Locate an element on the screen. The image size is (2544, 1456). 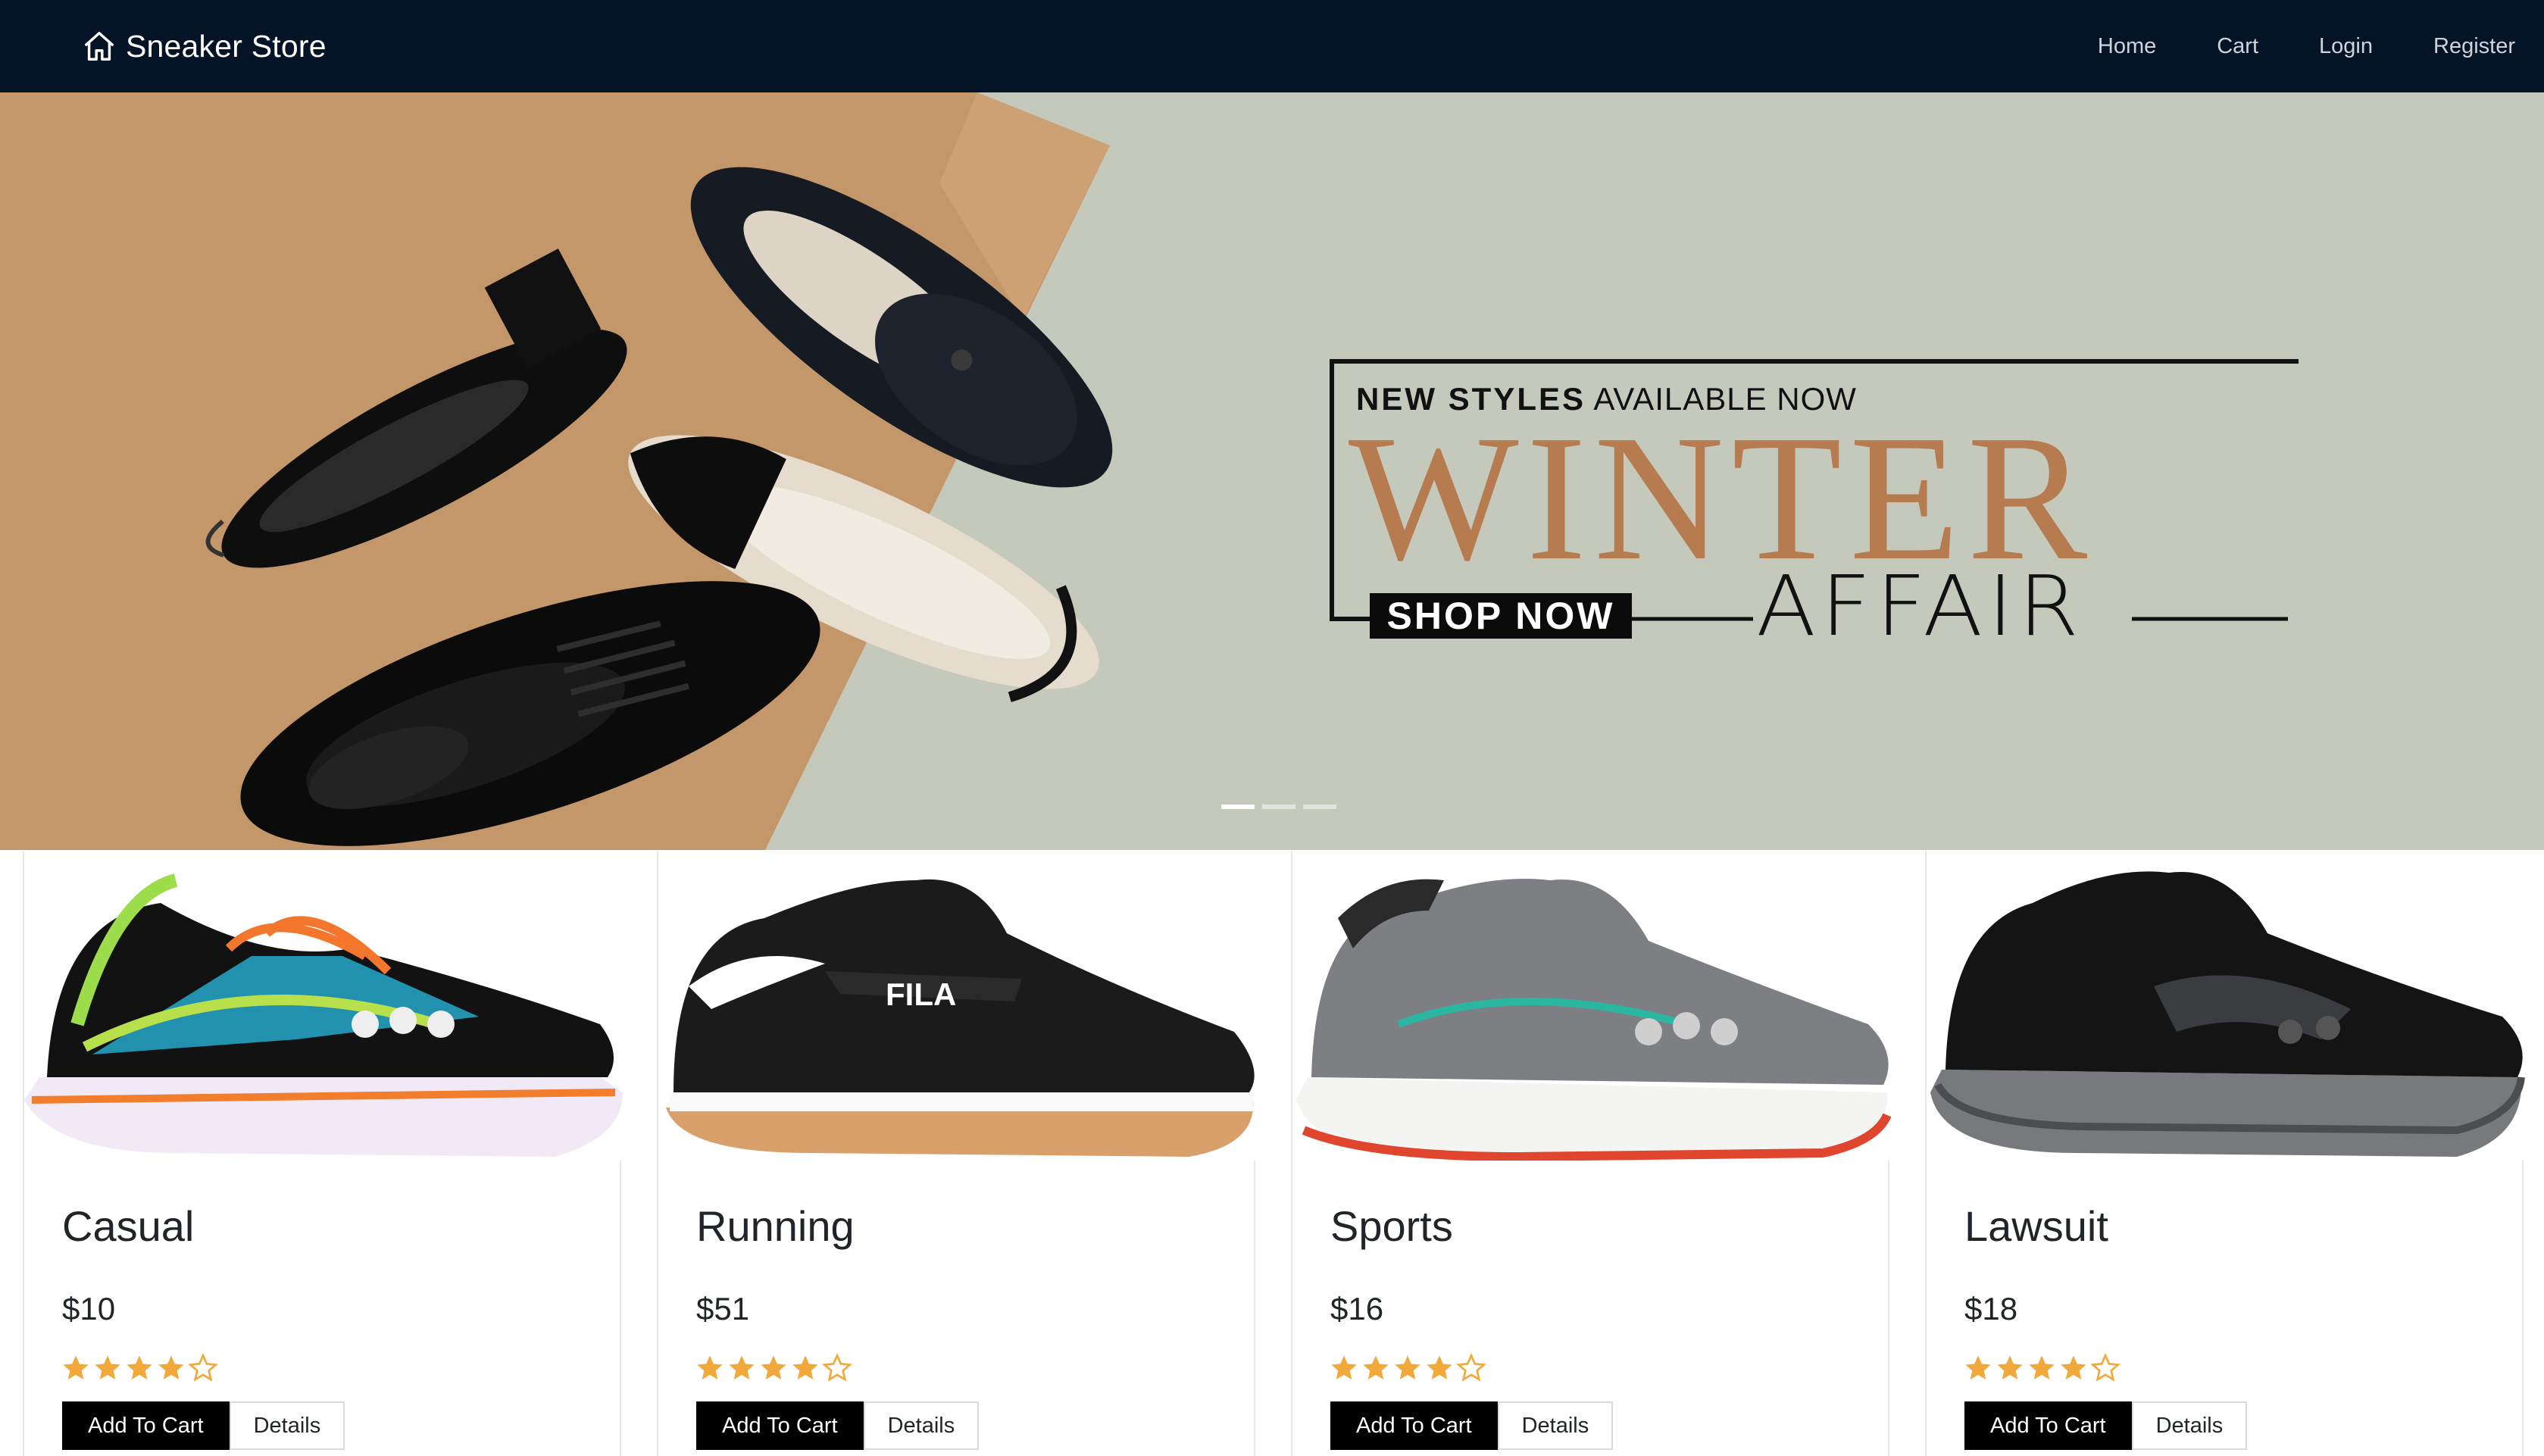
product-card-running: FILA Running $51 Add To Cart Details is located at coordinates (957, 1153).